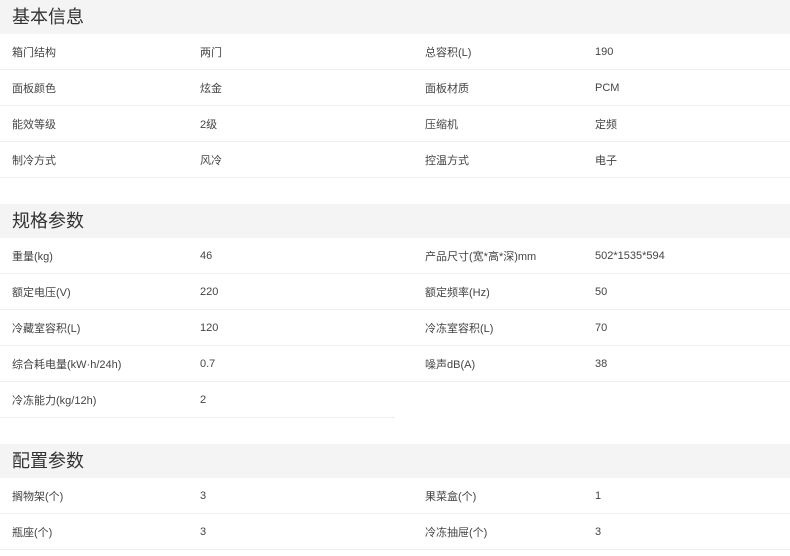 The image size is (790, 556). What do you see at coordinates (592, 532) in the screenshot?
I see `spec-row: 冷冻抽屉(个) 3` at bounding box center [592, 532].